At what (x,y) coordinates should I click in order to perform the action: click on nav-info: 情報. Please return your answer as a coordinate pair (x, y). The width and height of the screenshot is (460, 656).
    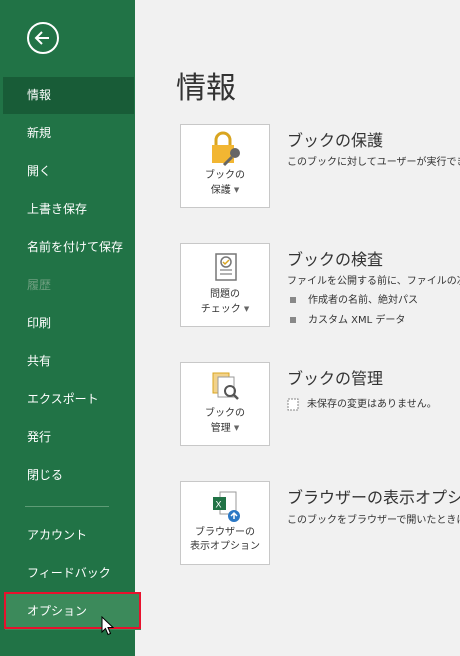
    Looking at the image, I should click on (68, 95).